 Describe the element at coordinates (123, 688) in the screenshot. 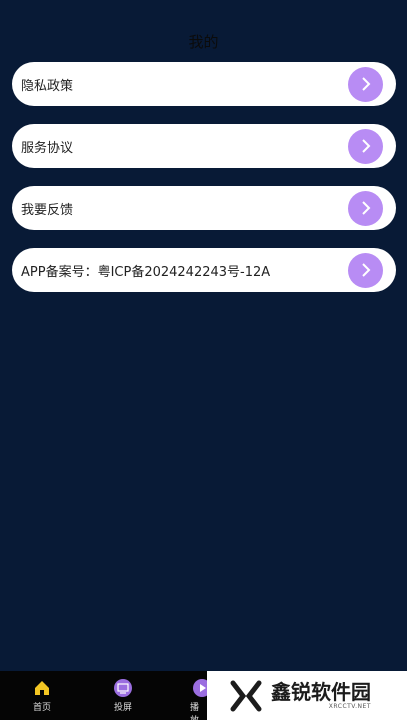

I see `screen-cast-icon` at that location.